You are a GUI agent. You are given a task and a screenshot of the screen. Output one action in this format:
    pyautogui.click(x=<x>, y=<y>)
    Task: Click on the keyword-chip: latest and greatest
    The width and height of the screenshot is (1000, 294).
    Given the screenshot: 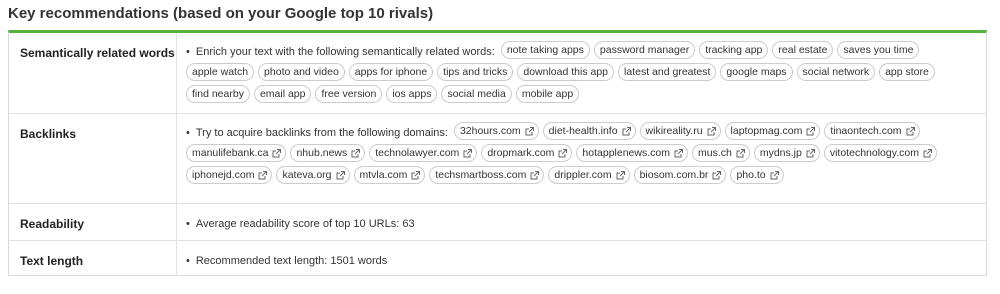 What is the action you would take?
    pyautogui.click(x=667, y=72)
    